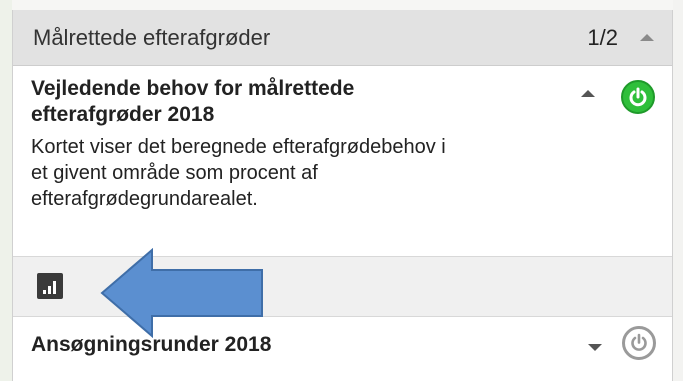 This screenshot has height=381, width=683. Describe the element at coordinates (588, 93) in the screenshot. I see `collapse-layer-icon` at that location.